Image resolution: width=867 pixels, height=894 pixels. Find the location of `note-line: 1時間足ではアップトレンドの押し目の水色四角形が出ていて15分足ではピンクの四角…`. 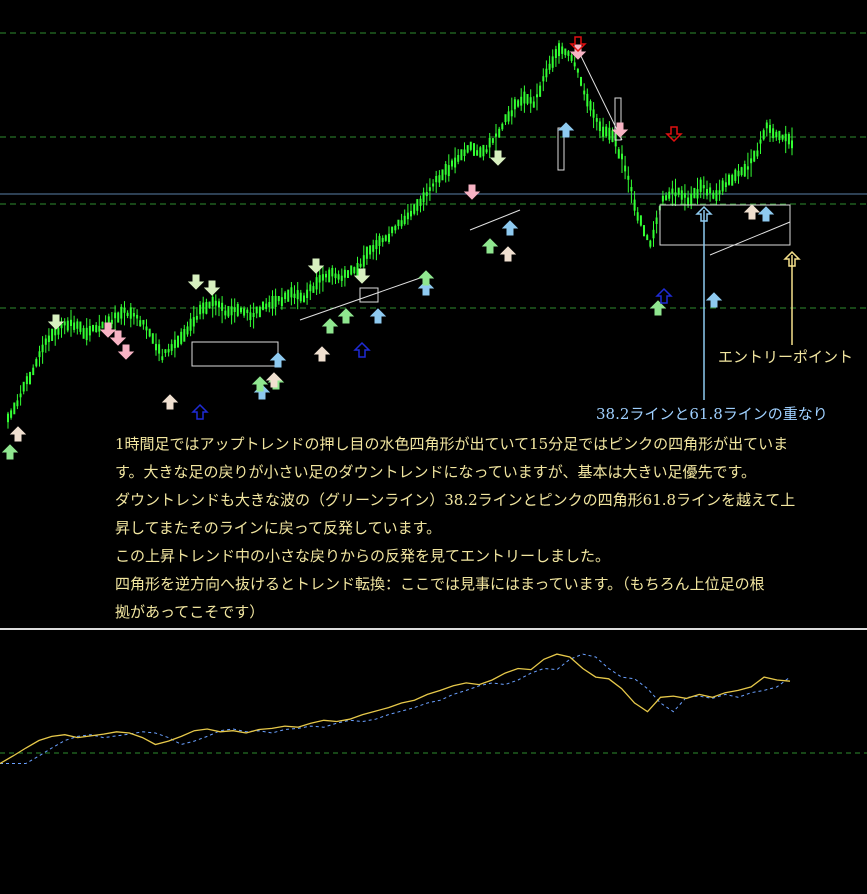

note-line: 1時間足ではアップトレンドの押し目の水色四角形が出ていて15分足ではピンクの四角… is located at coordinates (452, 444).